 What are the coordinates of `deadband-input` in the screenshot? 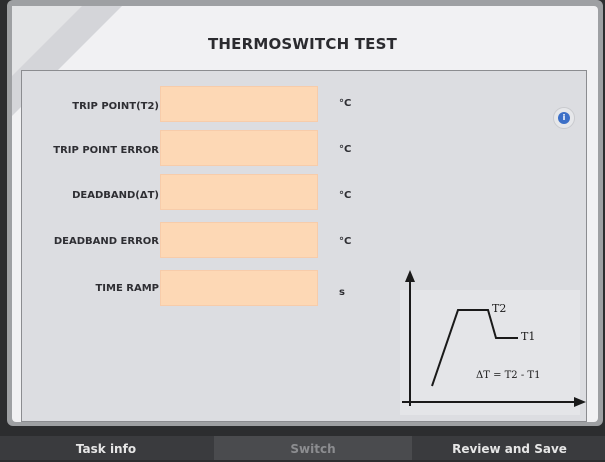 It's located at (239, 192).